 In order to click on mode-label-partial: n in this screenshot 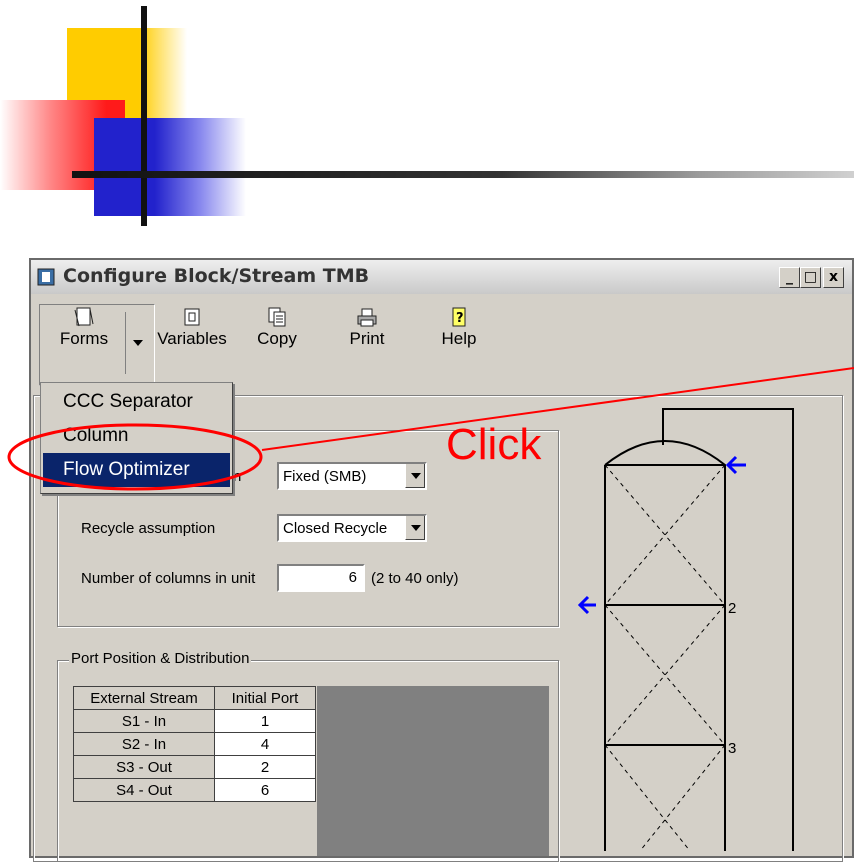, I will do `click(237, 476)`.